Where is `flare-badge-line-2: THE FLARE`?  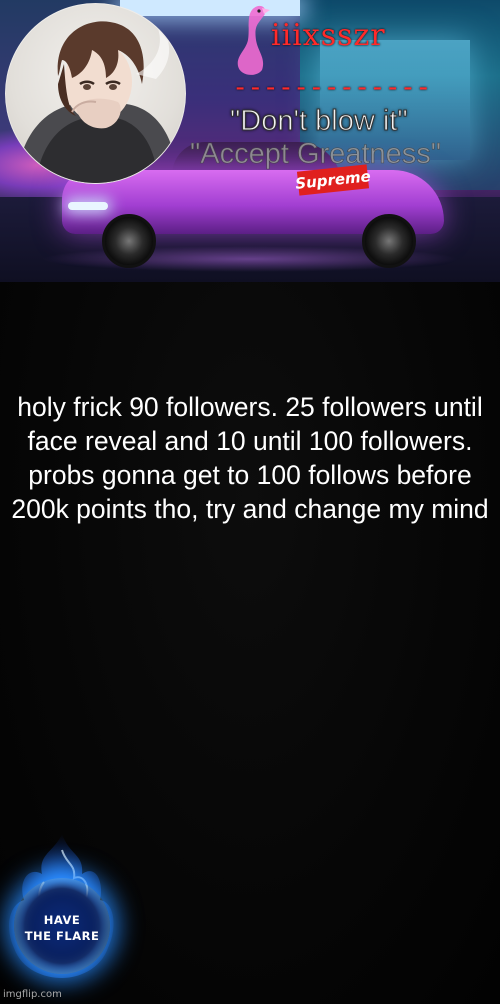 flare-badge-line-2: THE FLARE is located at coordinates (62, 936).